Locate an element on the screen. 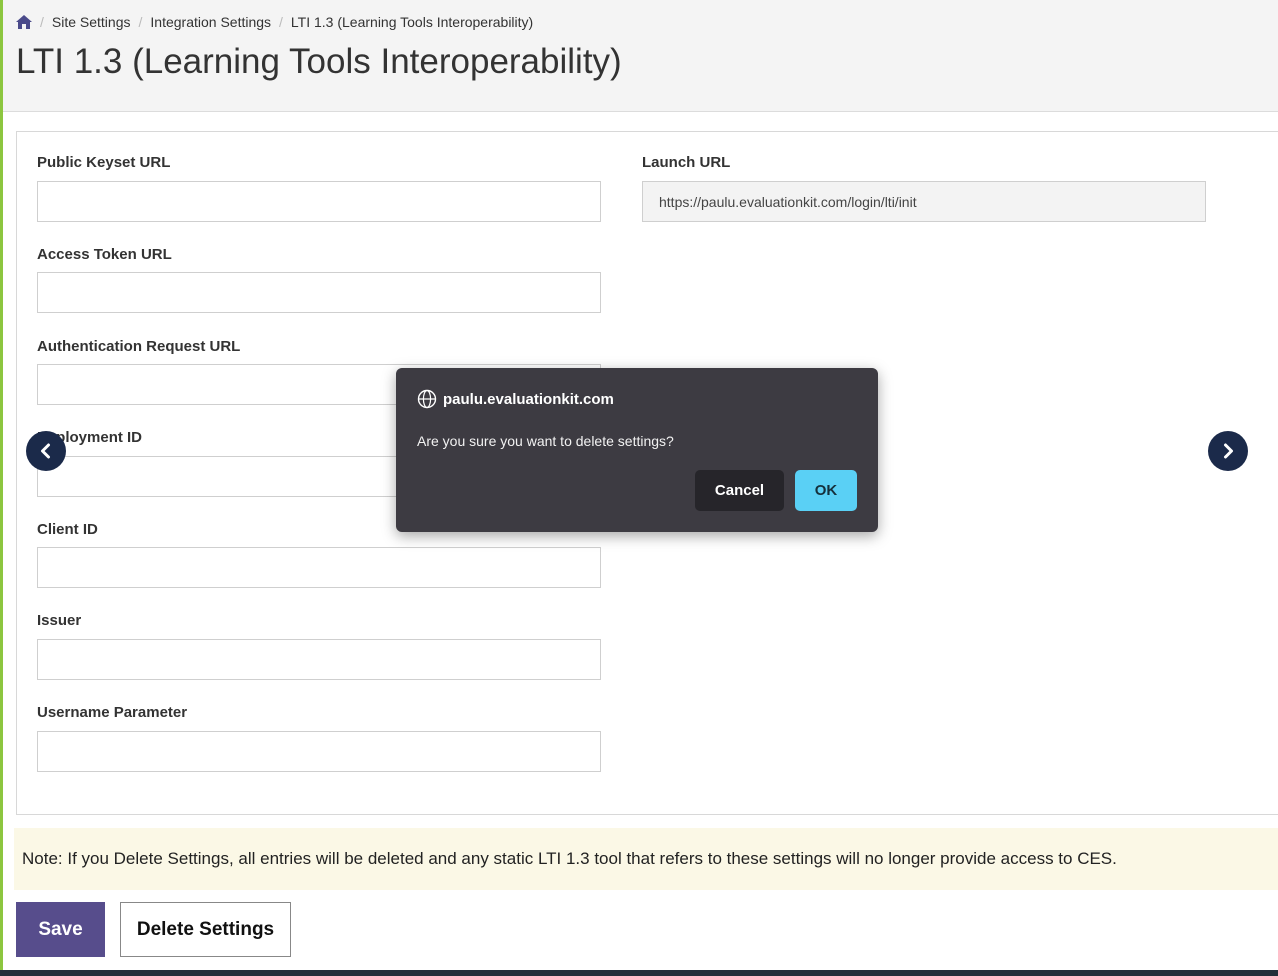  dialog-origin-text: paulu.evaluationkit.com is located at coordinates (528, 399).